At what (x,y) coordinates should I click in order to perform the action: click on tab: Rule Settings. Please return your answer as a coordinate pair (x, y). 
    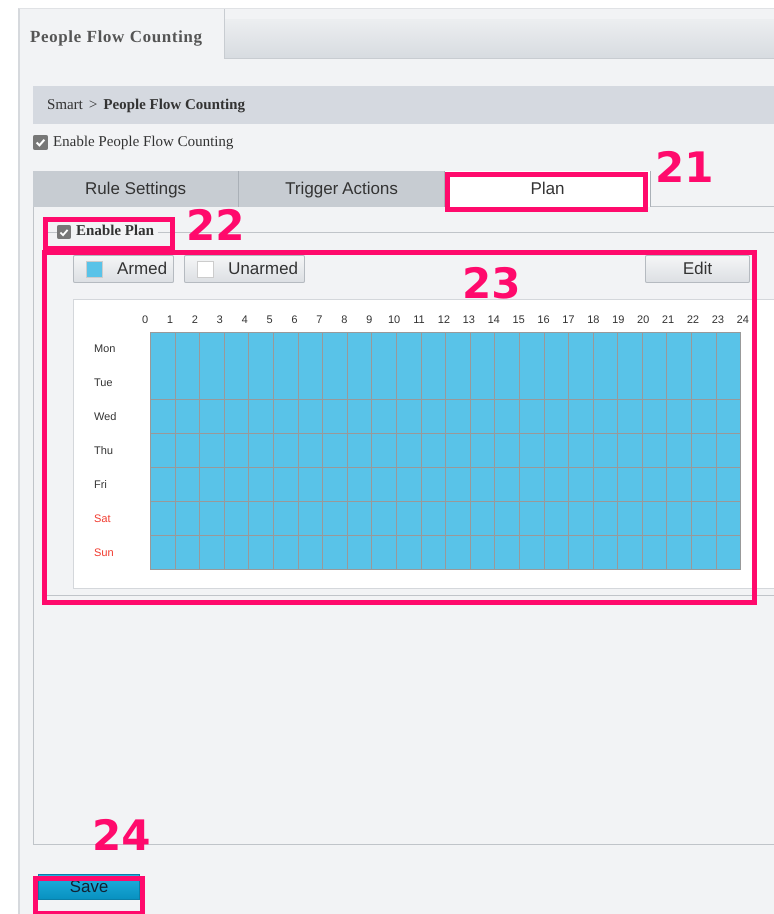
    Looking at the image, I should click on (136, 189).